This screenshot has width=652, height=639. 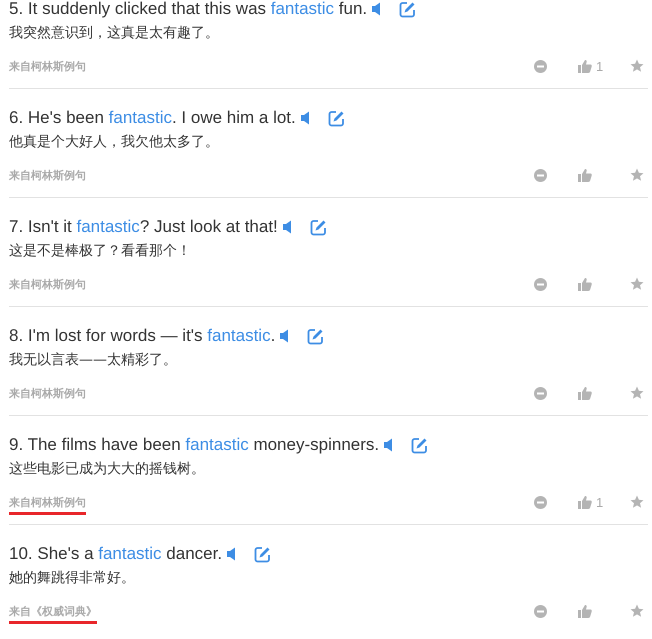 What do you see at coordinates (53, 614) in the screenshot?
I see `source-label: 来自《权威词典》` at bounding box center [53, 614].